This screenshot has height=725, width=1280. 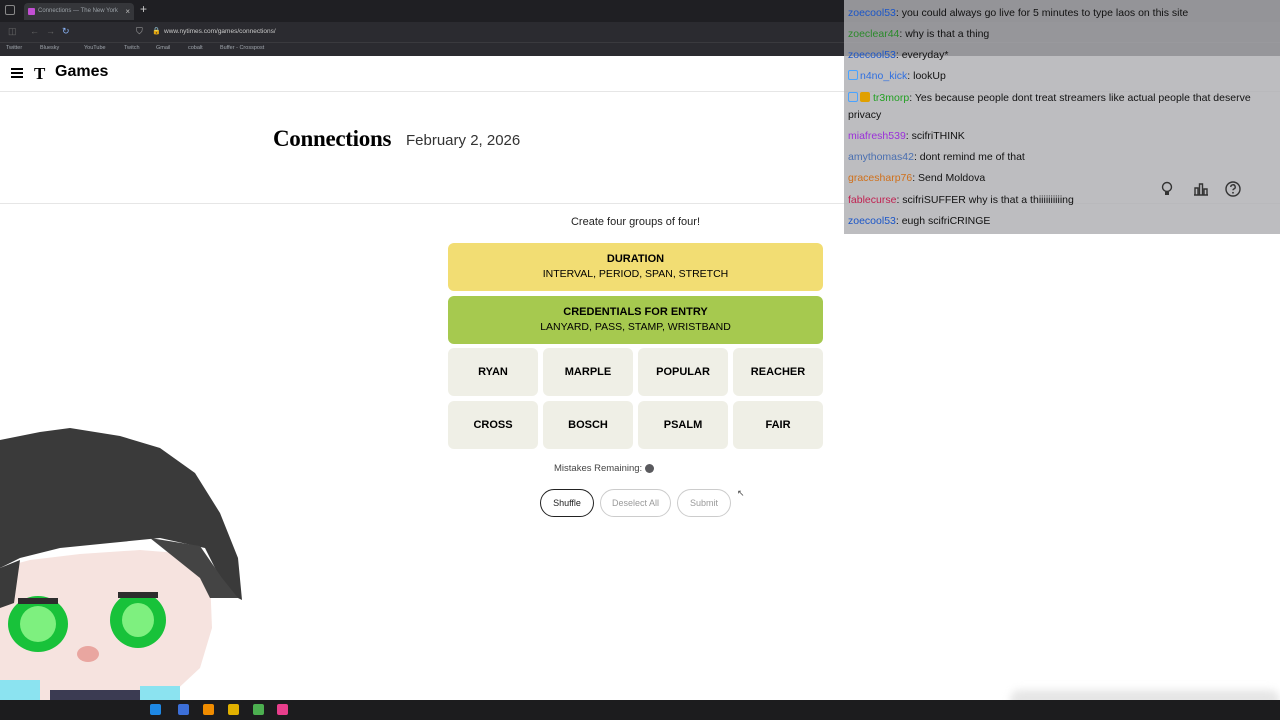 I want to click on tab-title: Connections — The New York, so click(x=78, y=11).